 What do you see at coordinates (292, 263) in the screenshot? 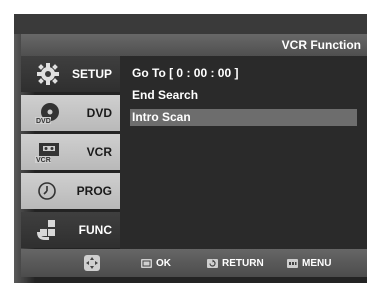
I see `menu-key-icon` at bounding box center [292, 263].